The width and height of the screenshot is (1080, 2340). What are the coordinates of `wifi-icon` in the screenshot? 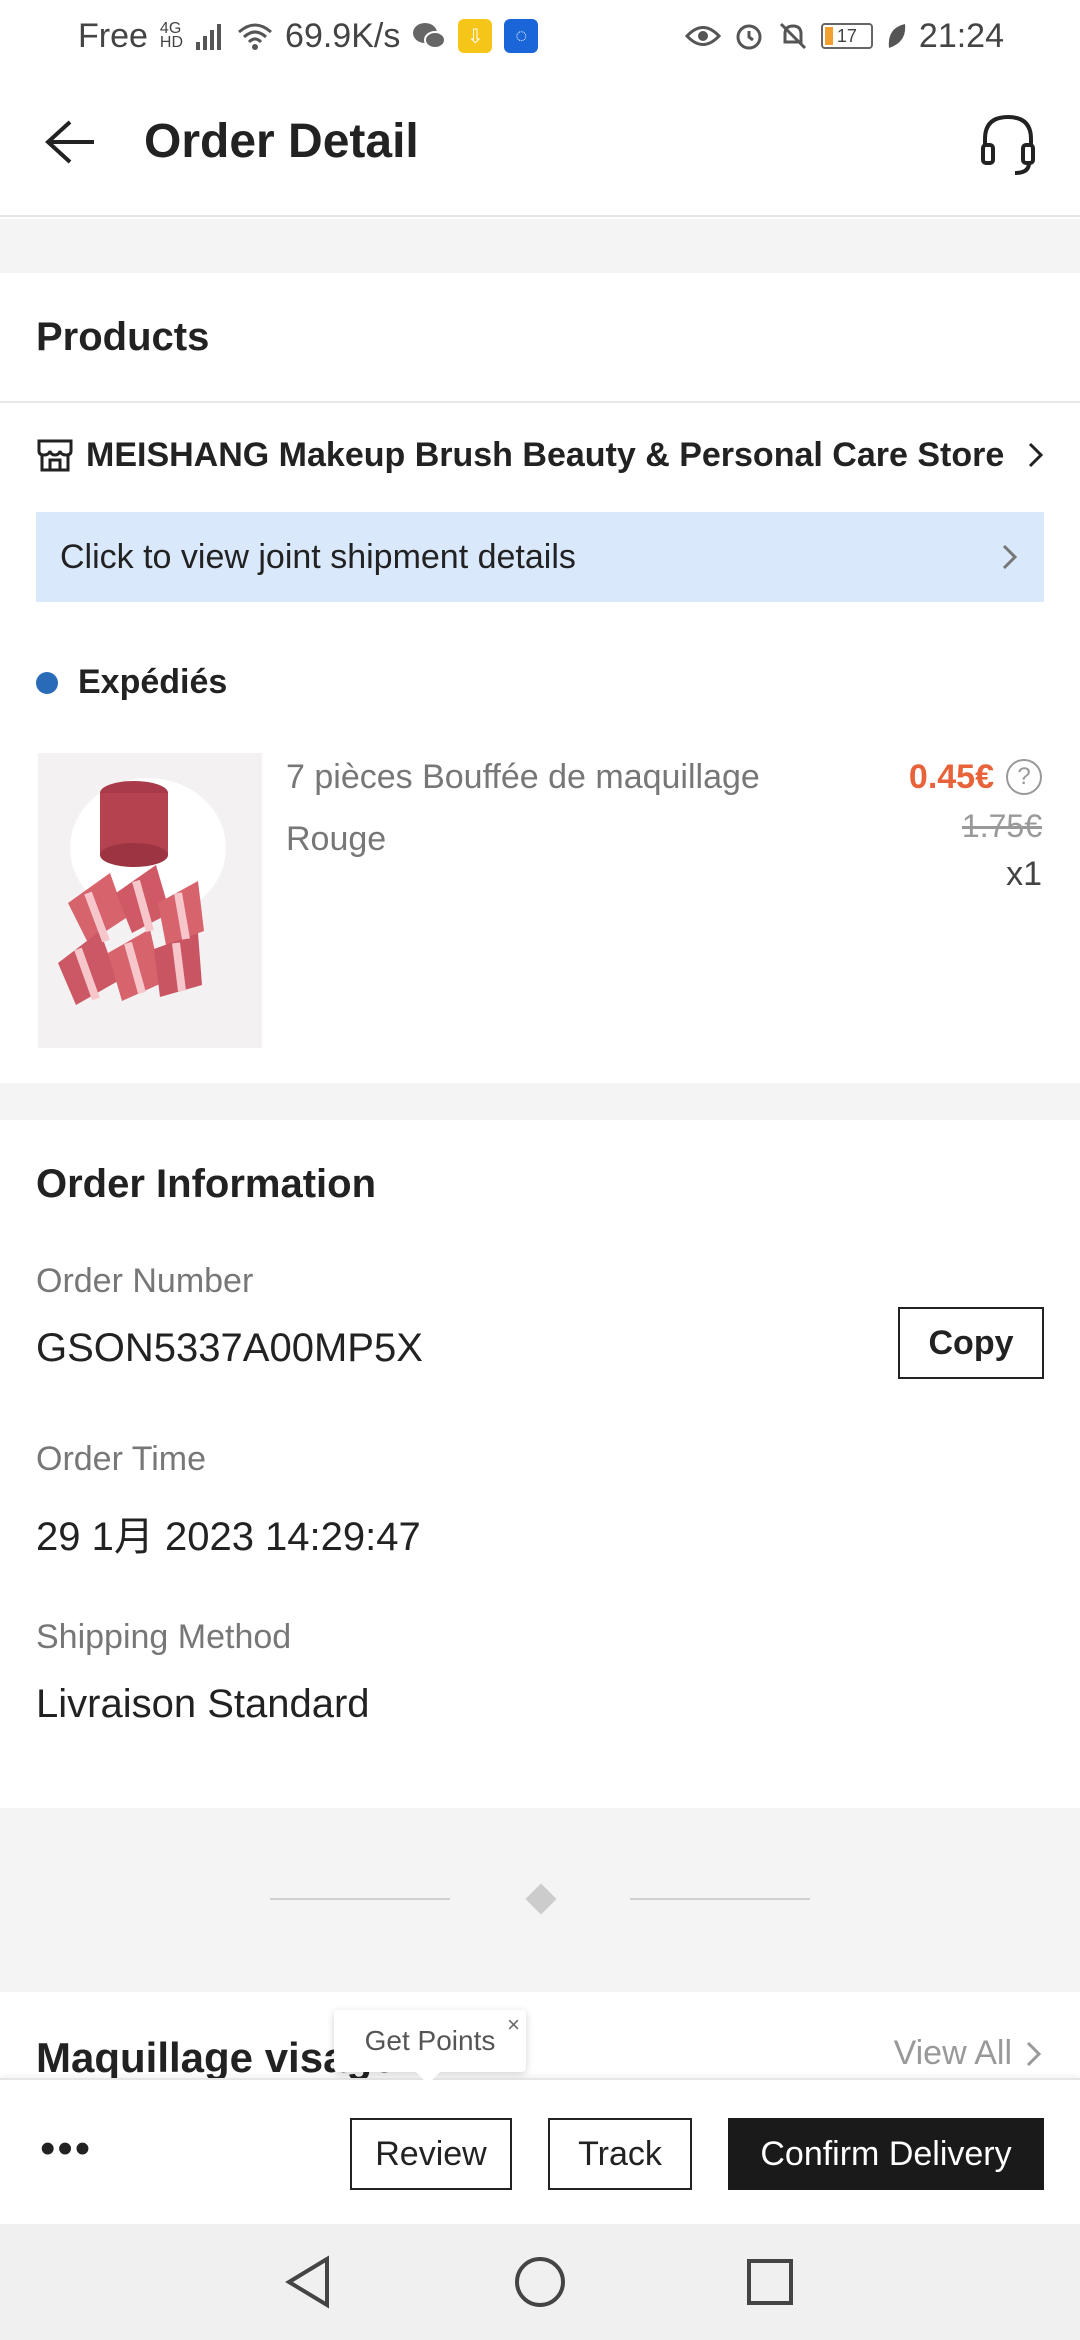 It's located at (255, 36).